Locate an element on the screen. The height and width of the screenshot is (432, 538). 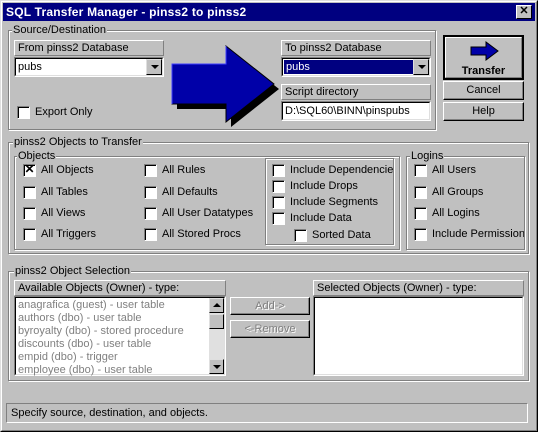
list-item: byroyalty (dbo) - stored procedure is located at coordinates (101, 331).